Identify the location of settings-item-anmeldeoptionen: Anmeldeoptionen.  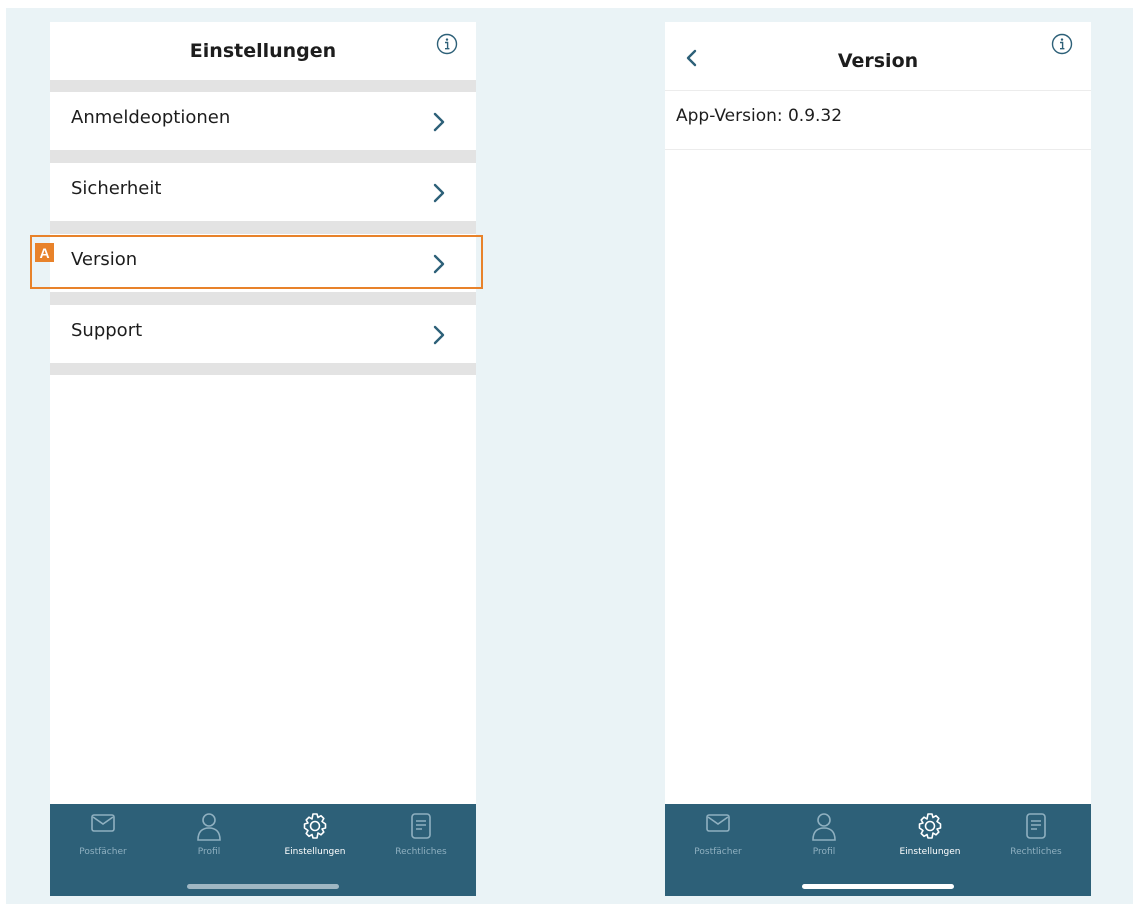
(263, 121).